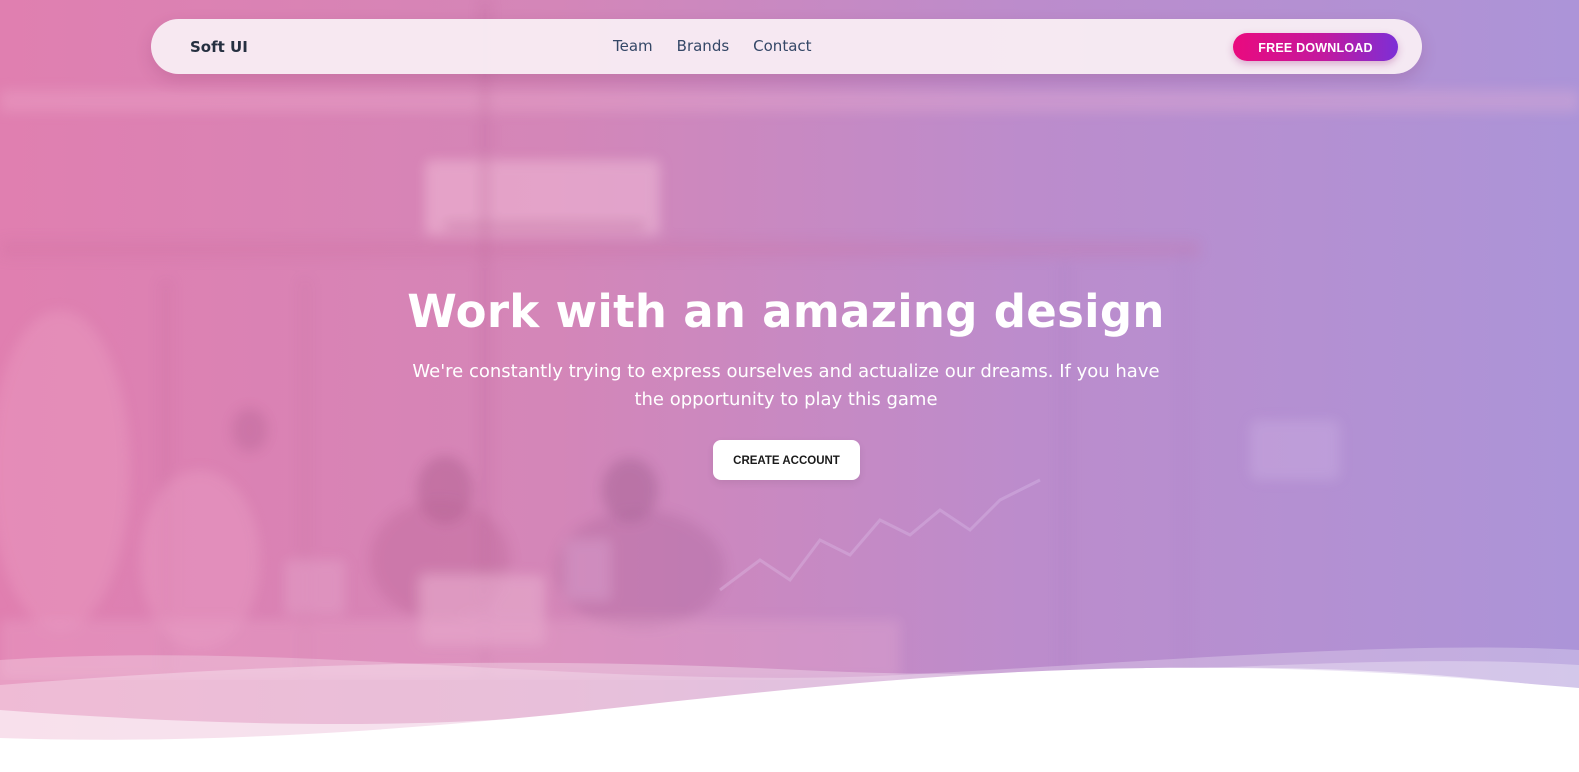 The image size is (1579, 772). What do you see at coordinates (782, 46) in the screenshot?
I see `nav-link-contact: Contact` at bounding box center [782, 46].